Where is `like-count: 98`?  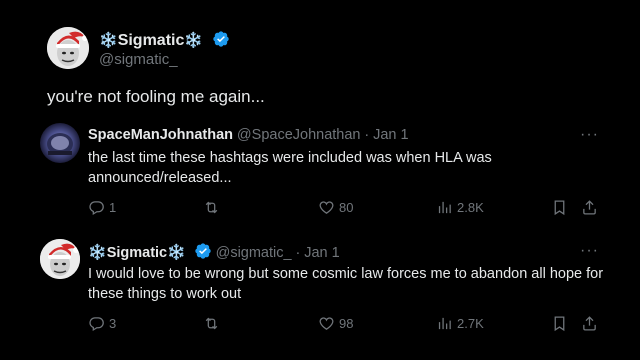 like-count: 98 is located at coordinates (346, 323).